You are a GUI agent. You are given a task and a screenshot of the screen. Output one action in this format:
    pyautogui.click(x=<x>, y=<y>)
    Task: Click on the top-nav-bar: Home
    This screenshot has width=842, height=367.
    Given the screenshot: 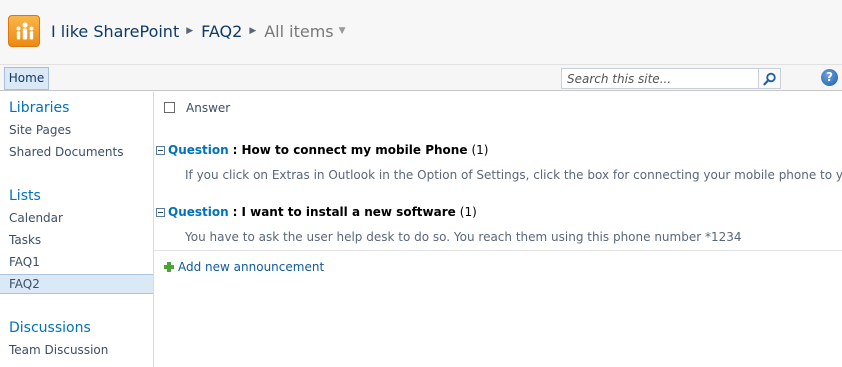 What is the action you would take?
    pyautogui.click(x=421, y=77)
    